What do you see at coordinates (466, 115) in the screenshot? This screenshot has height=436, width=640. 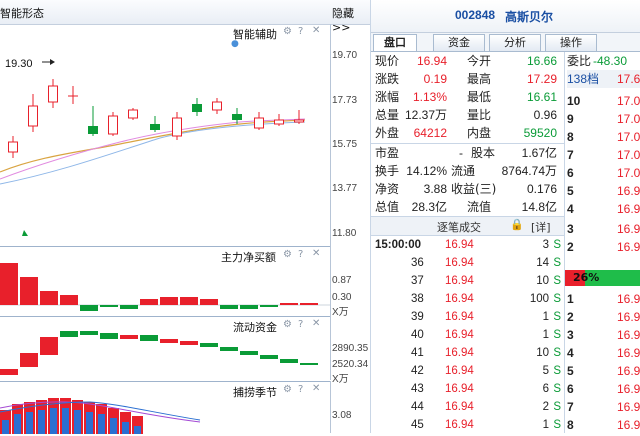 I see `quote-row: 总量 12.37万 量比 0.96` at bounding box center [466, 115].